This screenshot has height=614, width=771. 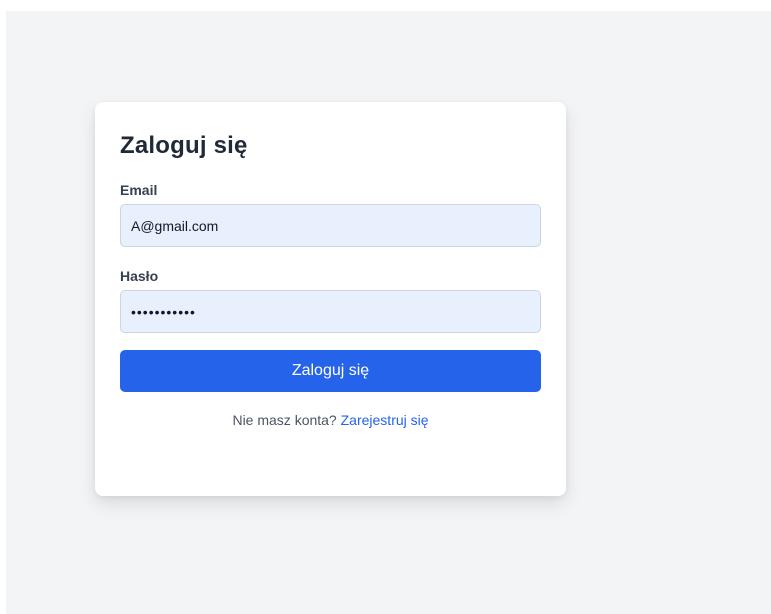 What do you see at coordinates (385, 420) in the screenshot?
I see `register-link: Zarejestruj się` at bounding box center [385, 420].